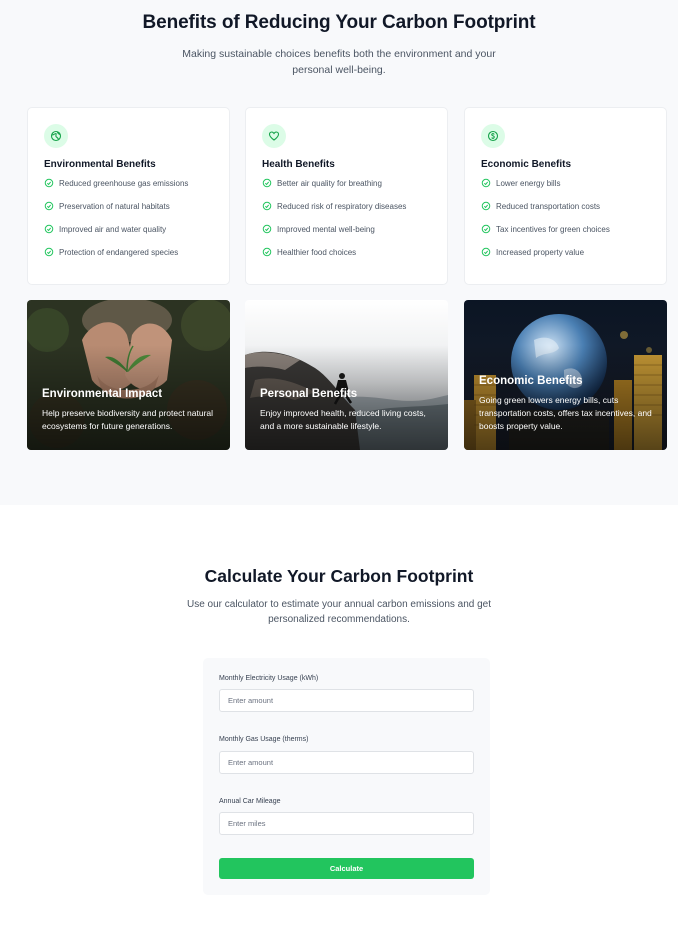 This screenshot has height=931, width=678. Describe the element at coordinates (565, 190) in the screenshot. I see `list-item: Lower energy bills` at that location.